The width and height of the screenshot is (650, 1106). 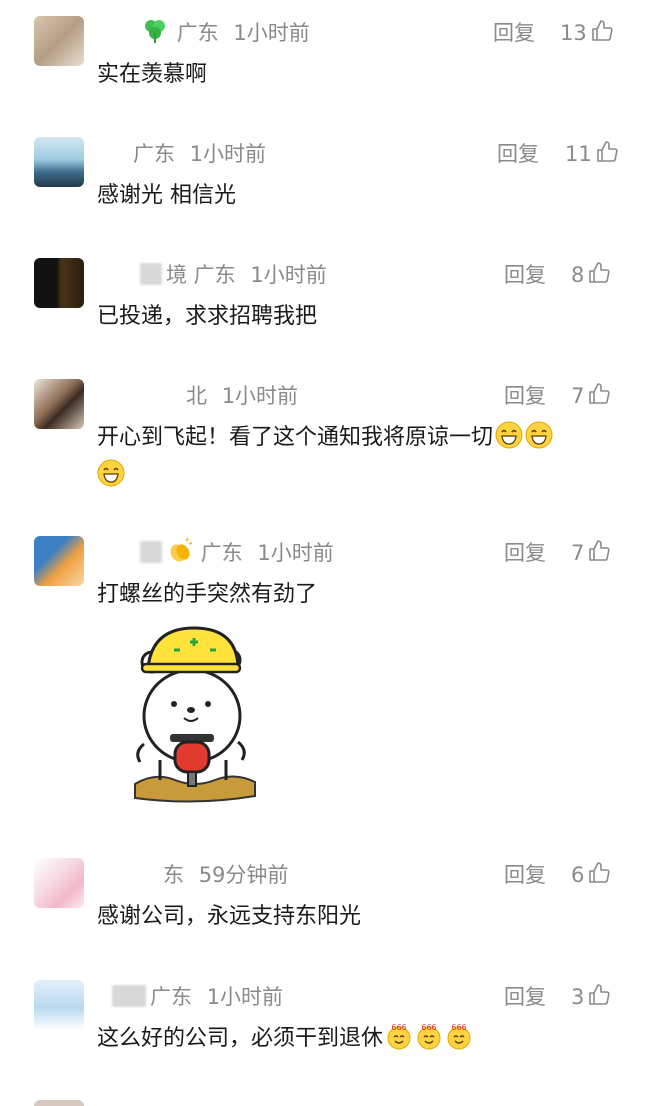 I want to click on comment-text: 已投递，求求招聘我把, so click(x=207, y=316).